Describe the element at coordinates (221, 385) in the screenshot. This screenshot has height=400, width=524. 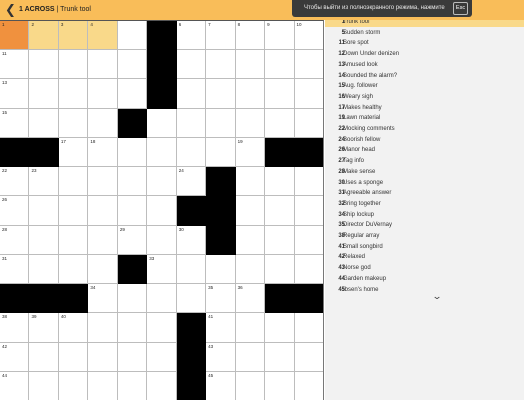
I see `grid-cell: 45` at that location.